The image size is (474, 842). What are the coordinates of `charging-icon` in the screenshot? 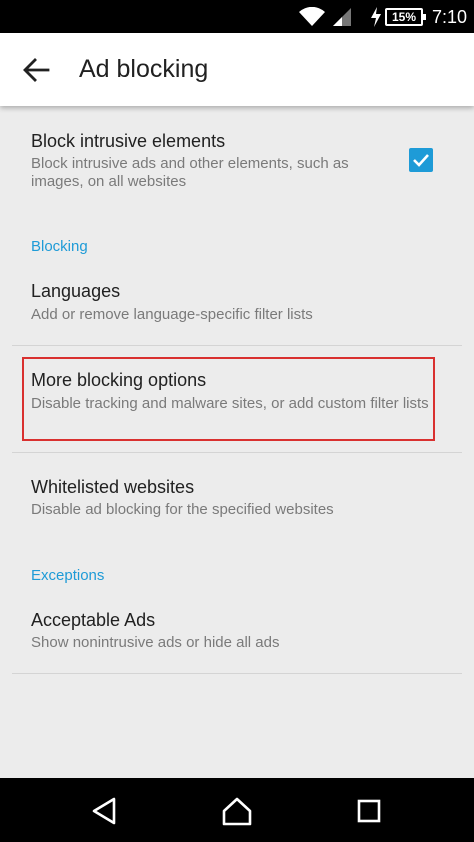 It's located at (376, 17).